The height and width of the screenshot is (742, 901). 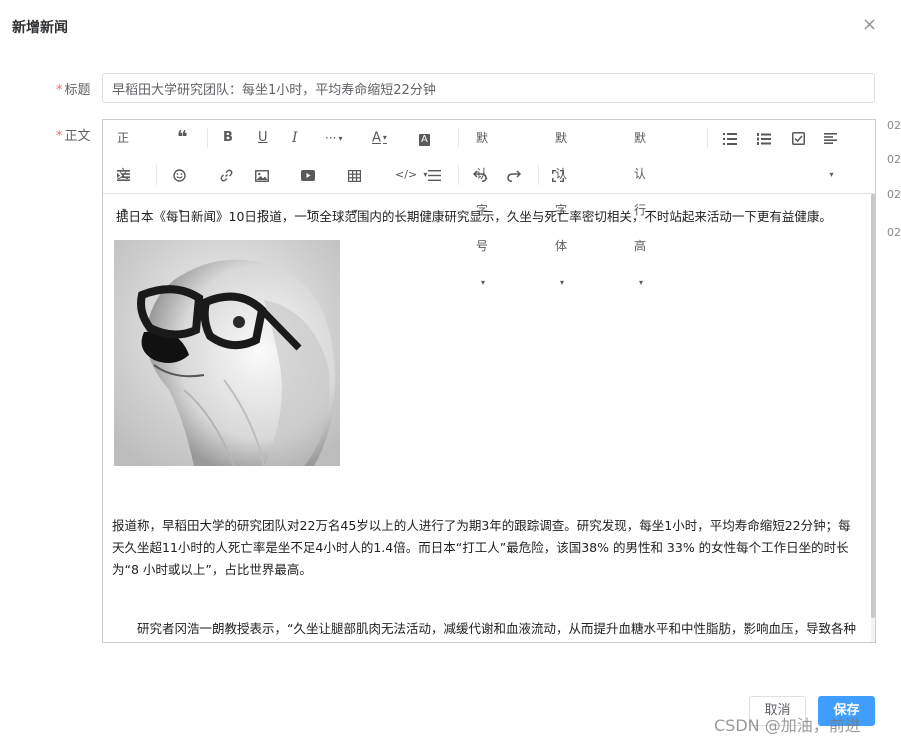 What do you see at coordinates (482, 203) in the screenshot?
I see `font-size-select: 默认字号▾` at bounding box center [482, 203].